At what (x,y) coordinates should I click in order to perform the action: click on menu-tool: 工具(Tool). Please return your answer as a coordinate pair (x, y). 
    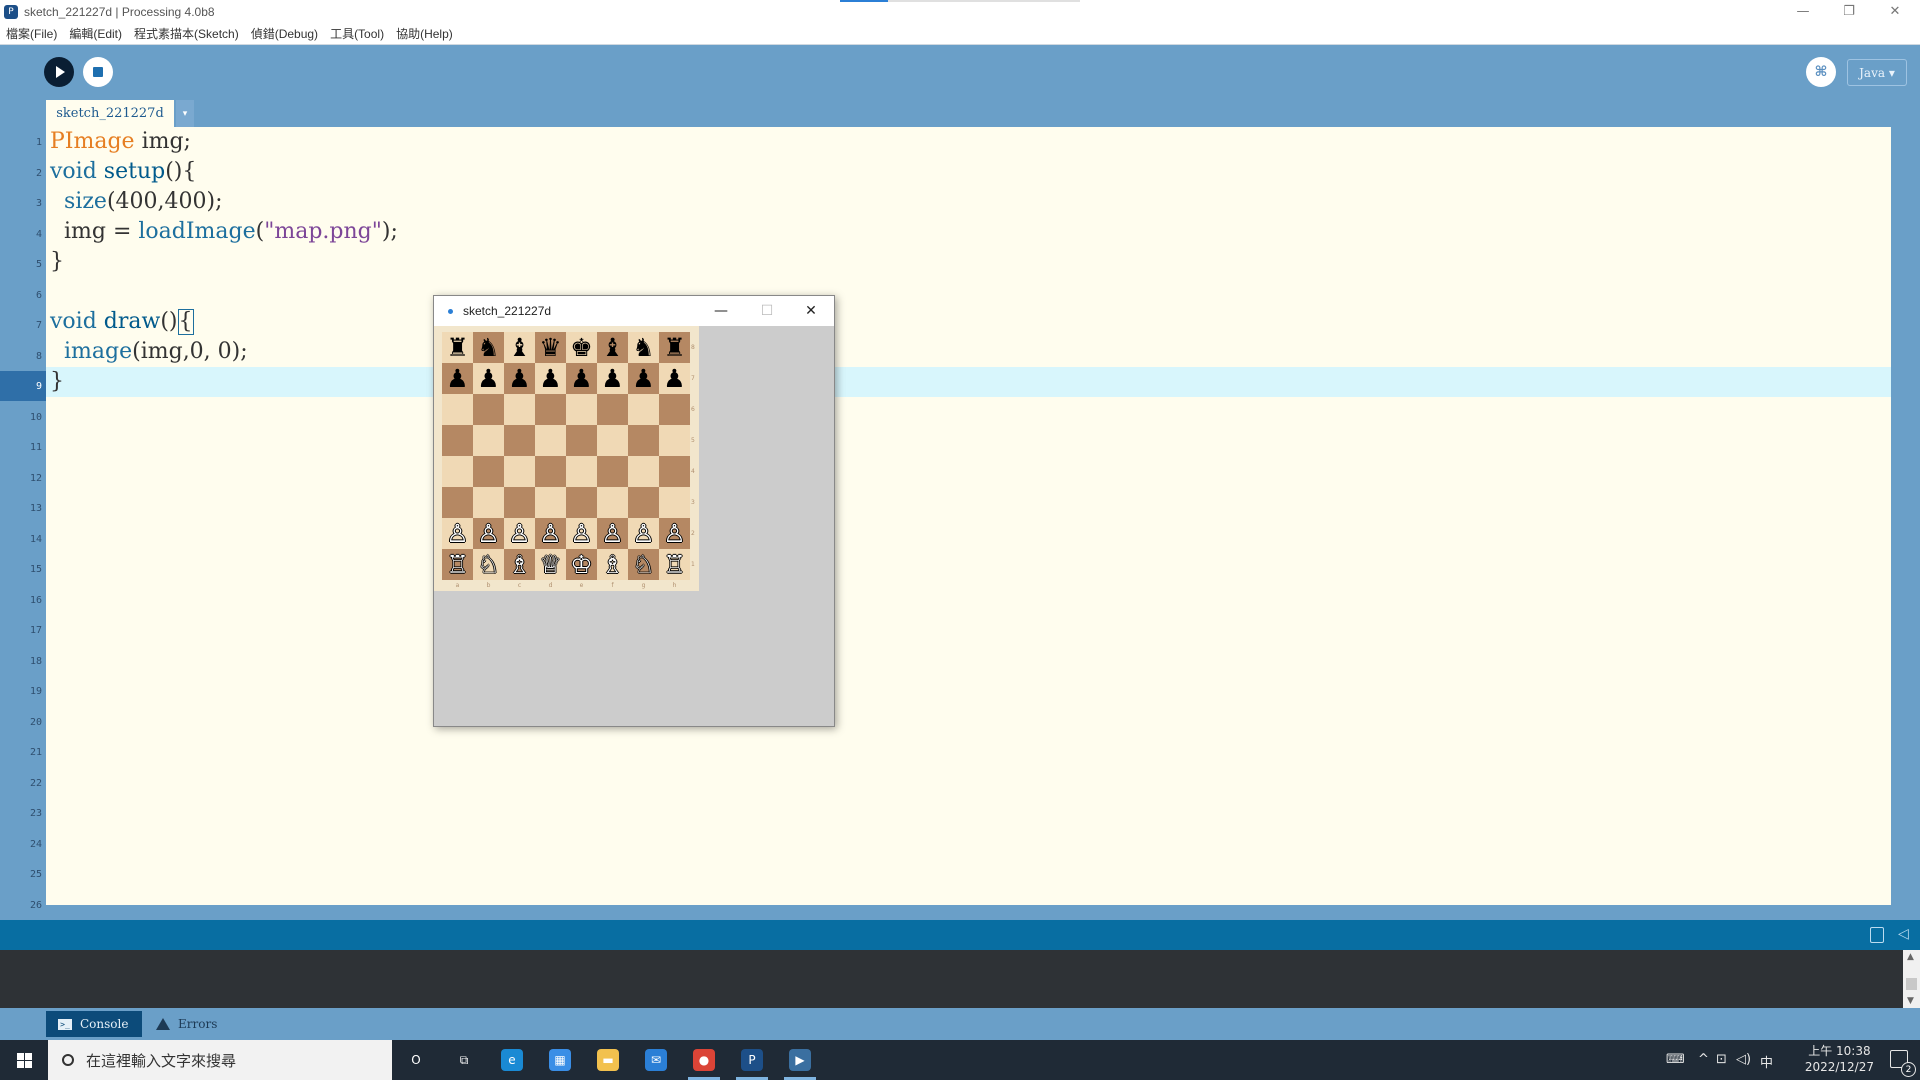
    Looking at the image, I should click on (357, 33).